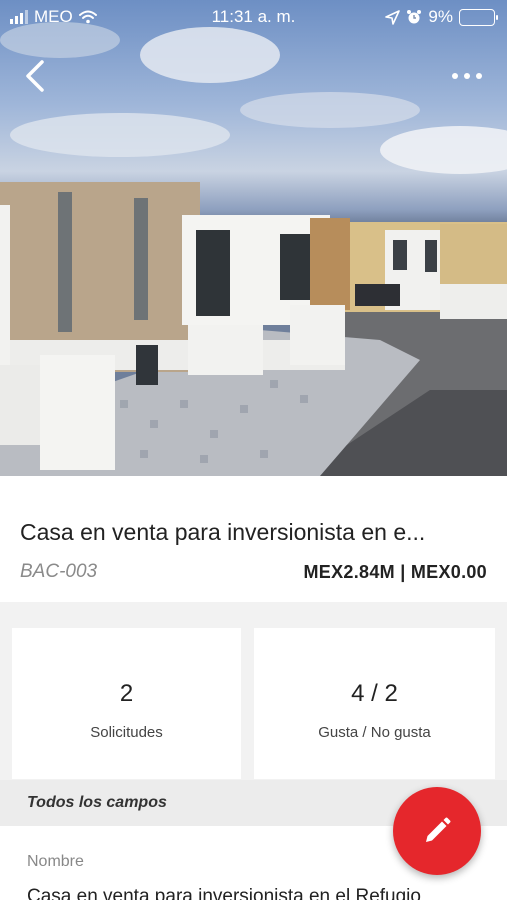  What do you see at coordinates (97, 802) in the screenshot?
I see `section-title: Todos los campos` at bounding box center [97, 802].